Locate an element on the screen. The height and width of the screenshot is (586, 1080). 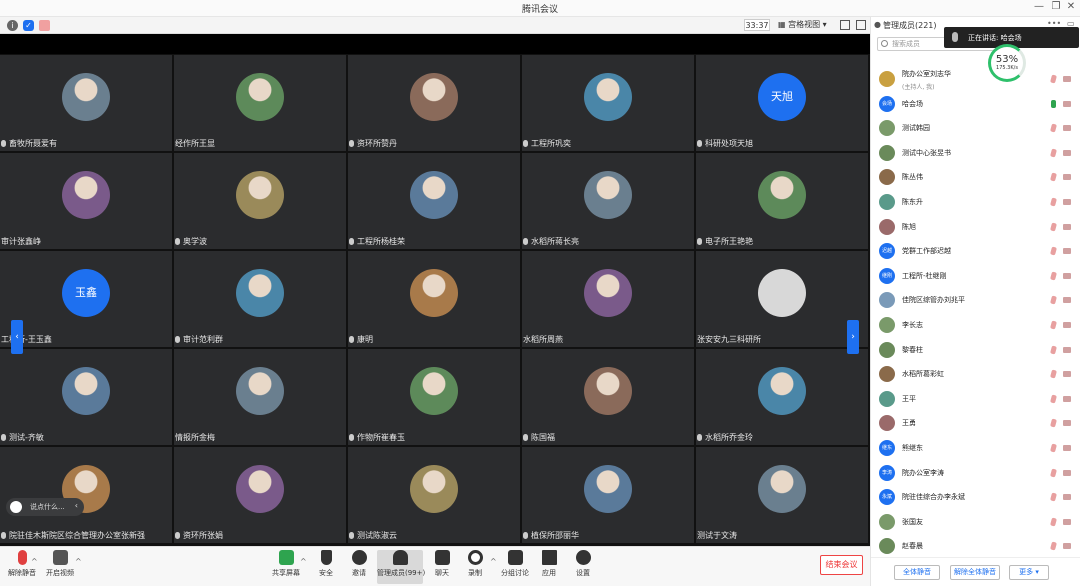
member-row: 会场 哈会场 is located at coordinates (975, 104).